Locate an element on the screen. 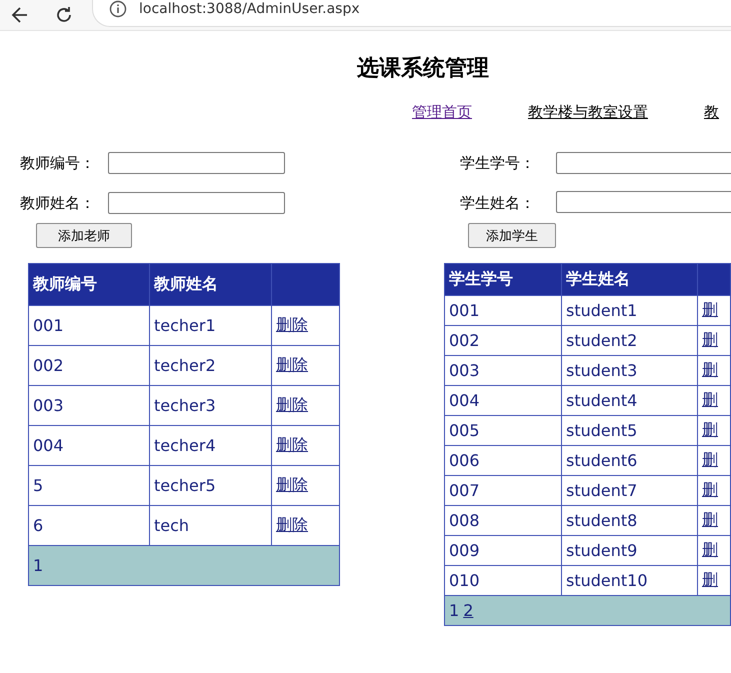 The width and height of the screenshot is (731, 673). column-header: 学生学号 is located at coordinates (503, 280).